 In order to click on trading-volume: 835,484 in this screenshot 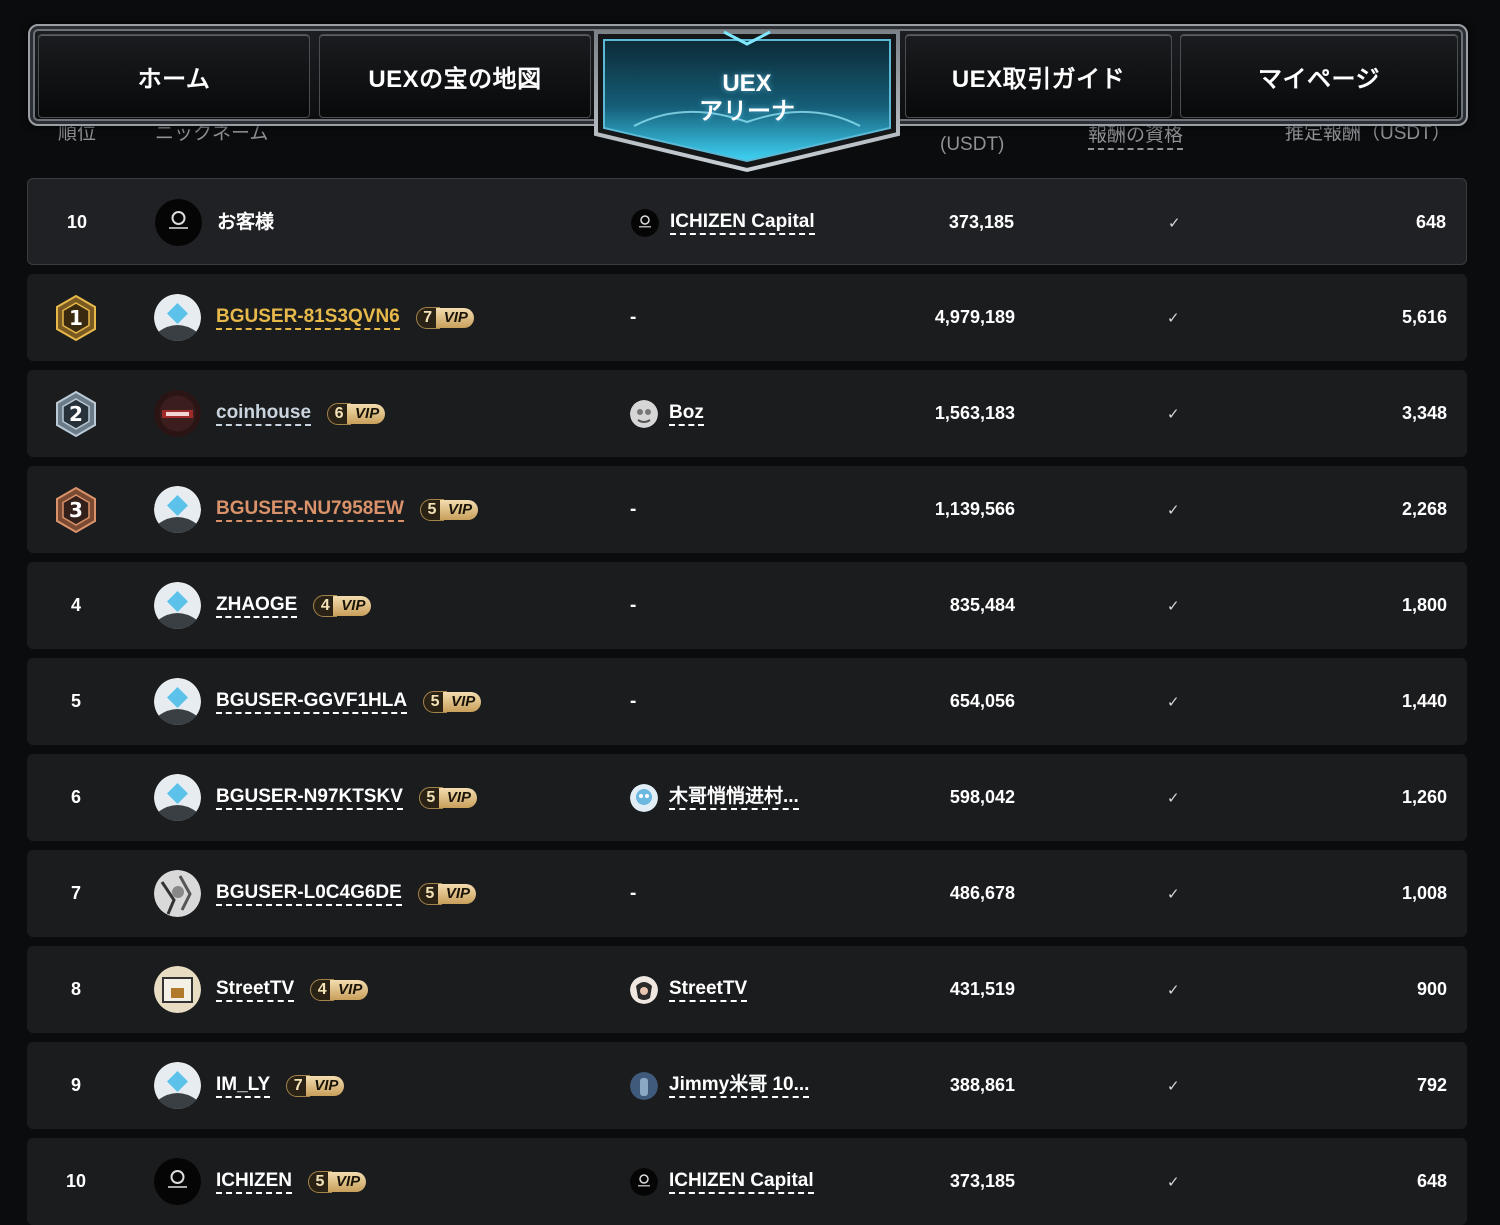, I will do `click(982, 605)`.